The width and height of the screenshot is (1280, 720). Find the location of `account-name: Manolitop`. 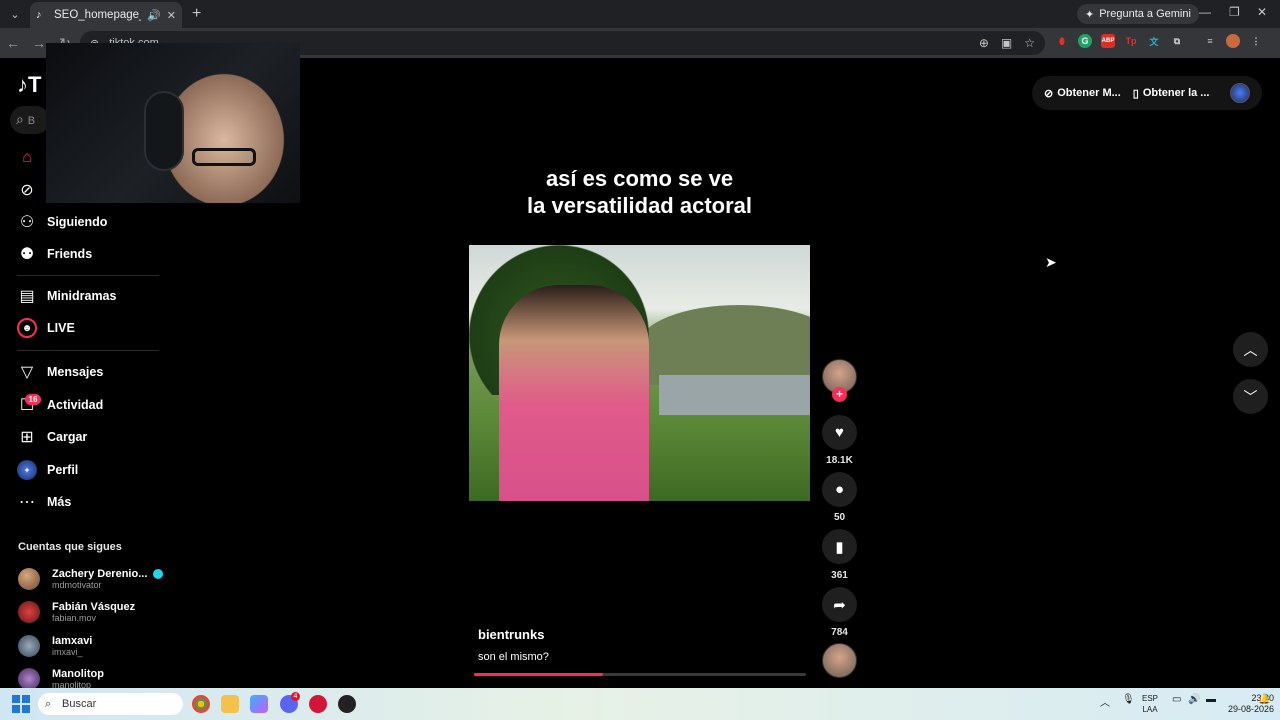

account-name: Manolitop is located at coordinates (78, 673).